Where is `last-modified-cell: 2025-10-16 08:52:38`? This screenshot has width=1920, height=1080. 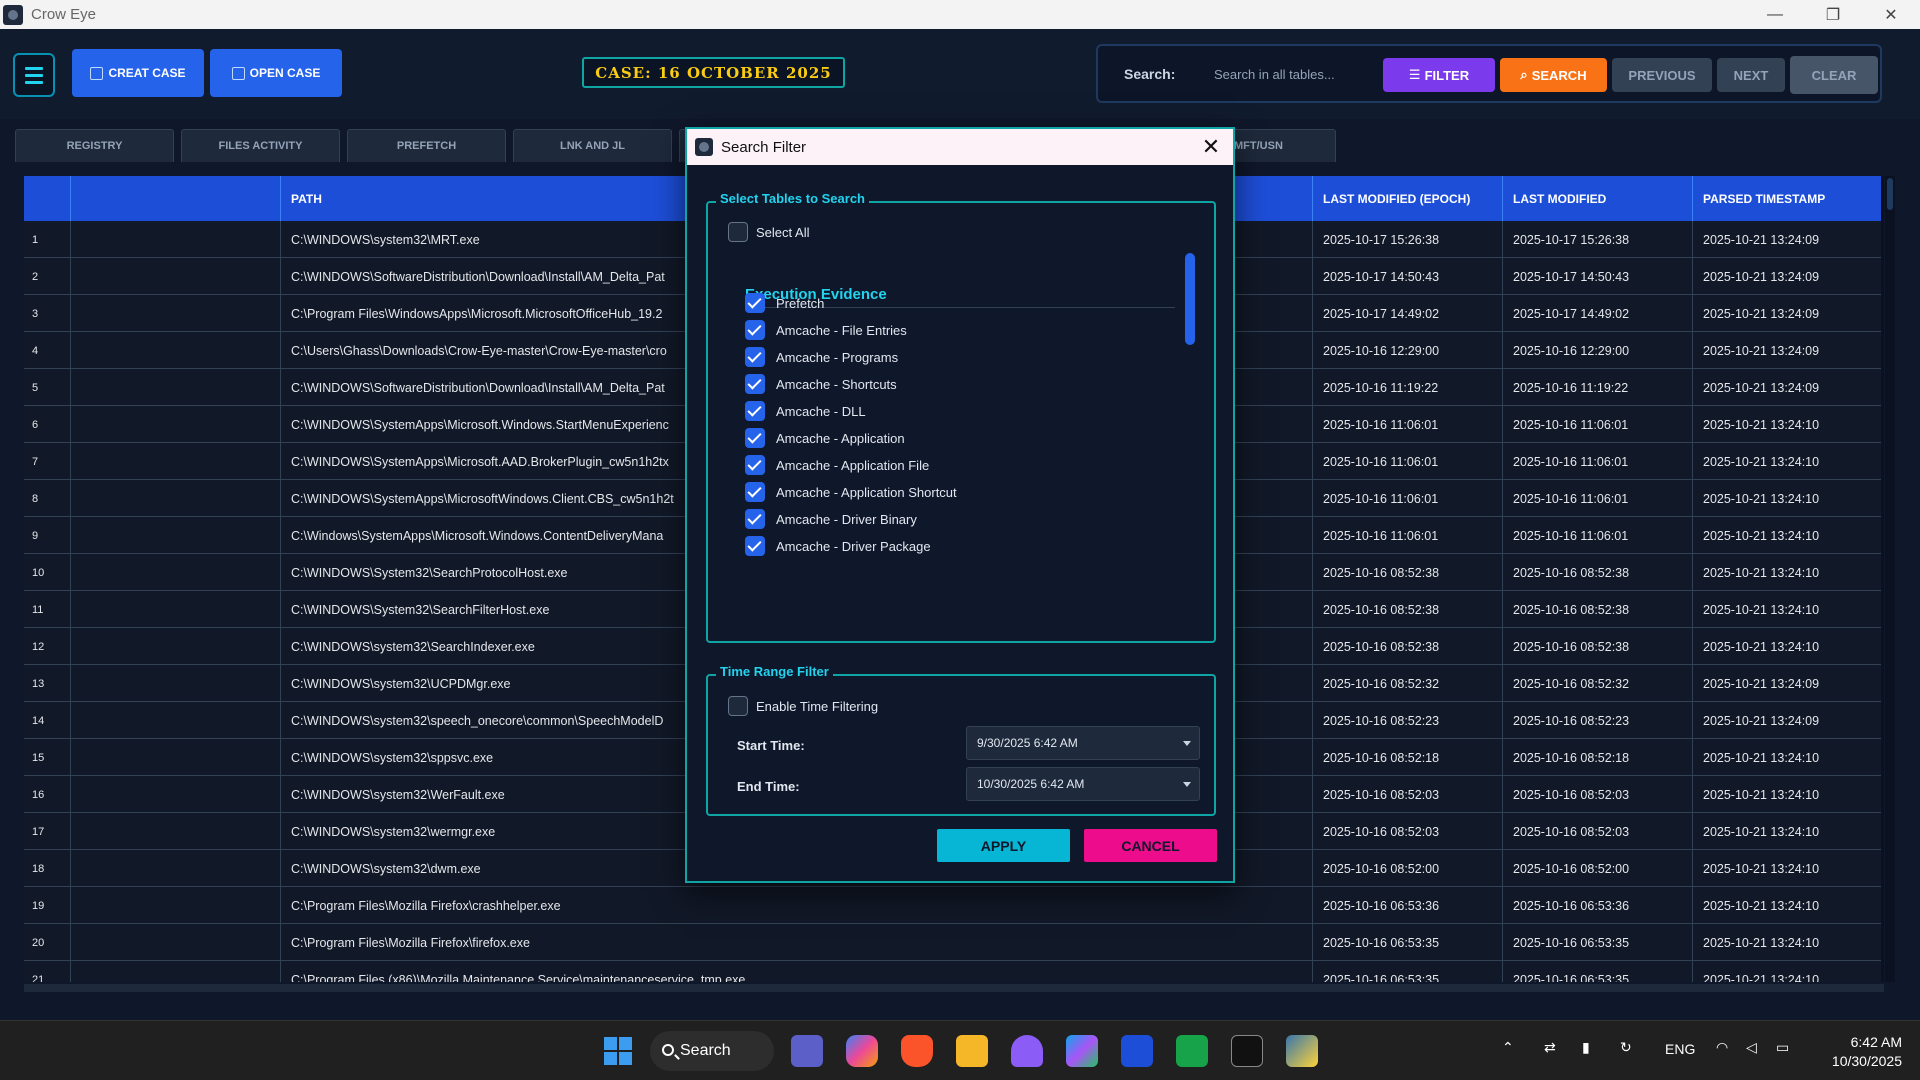
last-modified-cell: 2025-10-16 08:52:38 is located at coordinates (1597, 646).